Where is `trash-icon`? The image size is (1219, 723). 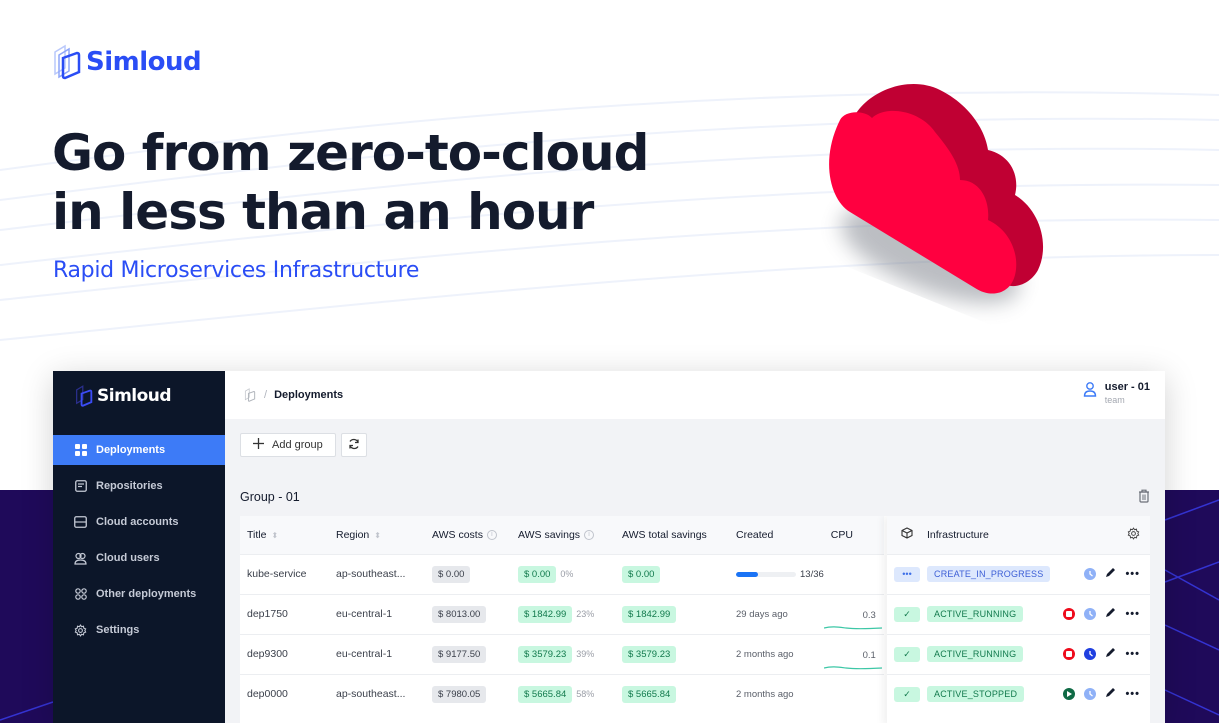
trash-icon is located at coordinates (1144, 496).